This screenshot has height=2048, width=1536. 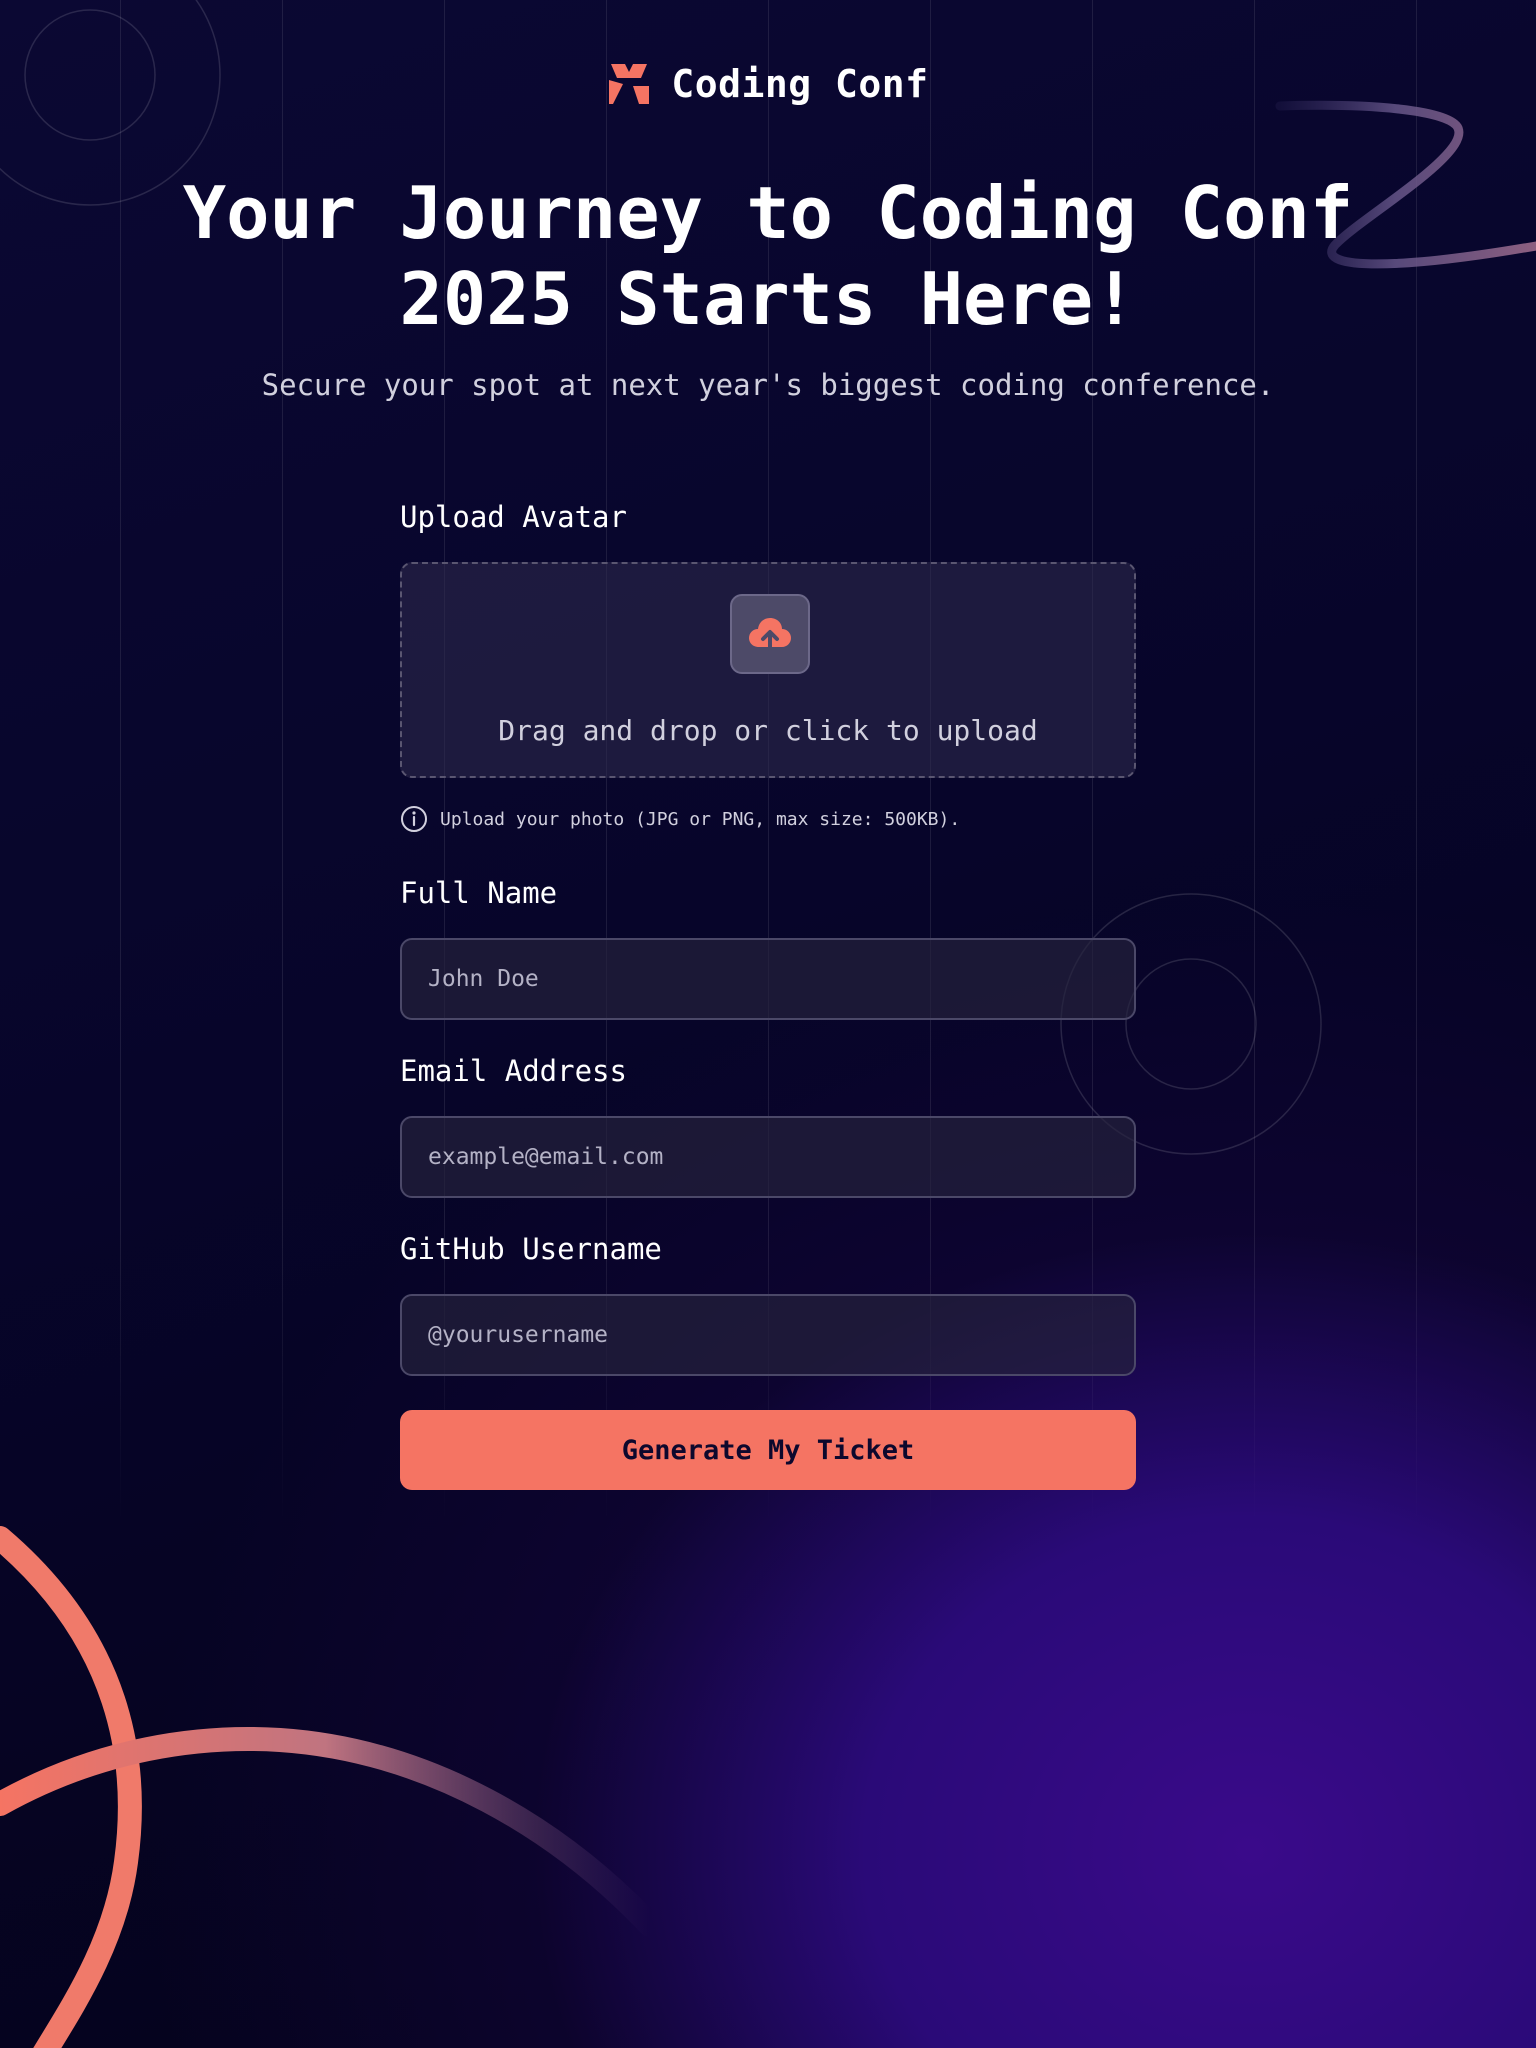 What do you see at coordinates (768, 213) in the screenshot?
I see `page-title-line-1: Your Journey to Coding Conf` at bounding box center [768, 213].